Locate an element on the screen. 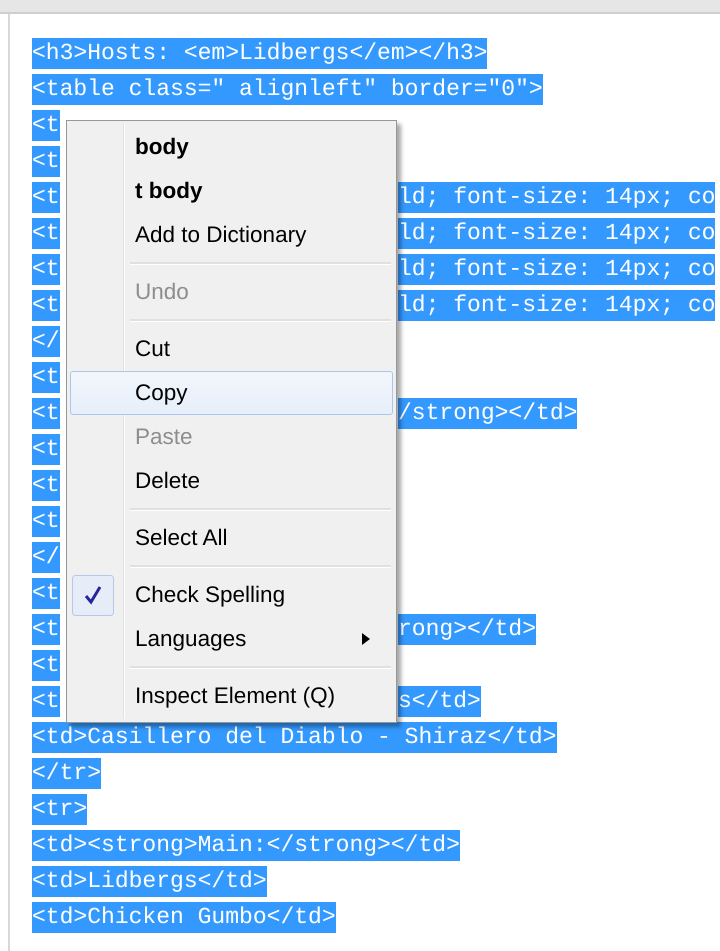 This screenshot has height=951, width=720. menu-item: Select All is located at coordinates (231, 538).